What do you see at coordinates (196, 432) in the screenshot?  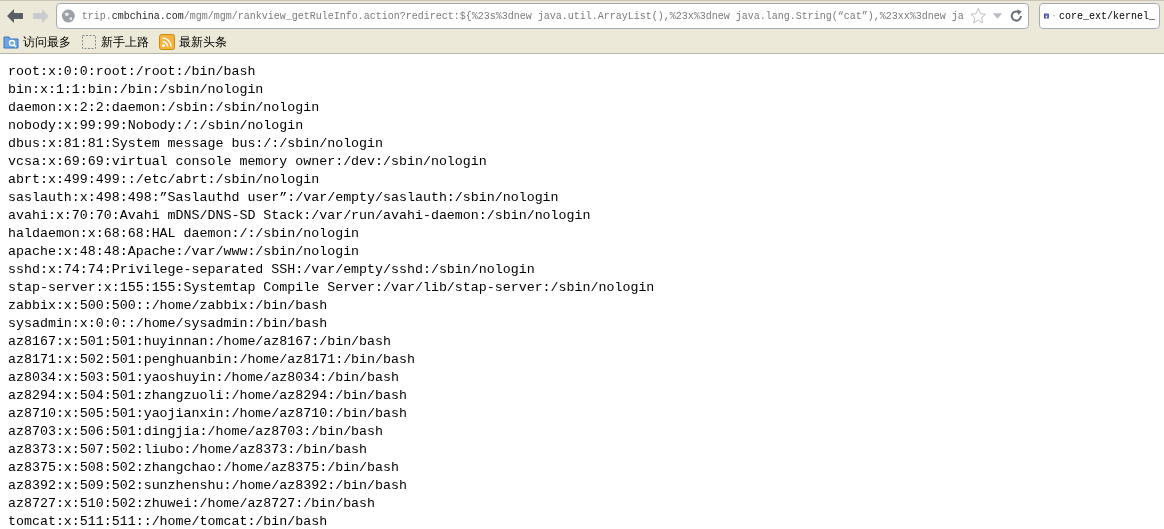 I see `text-line: az8703:x:506:501:dingjia:/home/az8703:/bin/bash` at bounding box center [196, 432].